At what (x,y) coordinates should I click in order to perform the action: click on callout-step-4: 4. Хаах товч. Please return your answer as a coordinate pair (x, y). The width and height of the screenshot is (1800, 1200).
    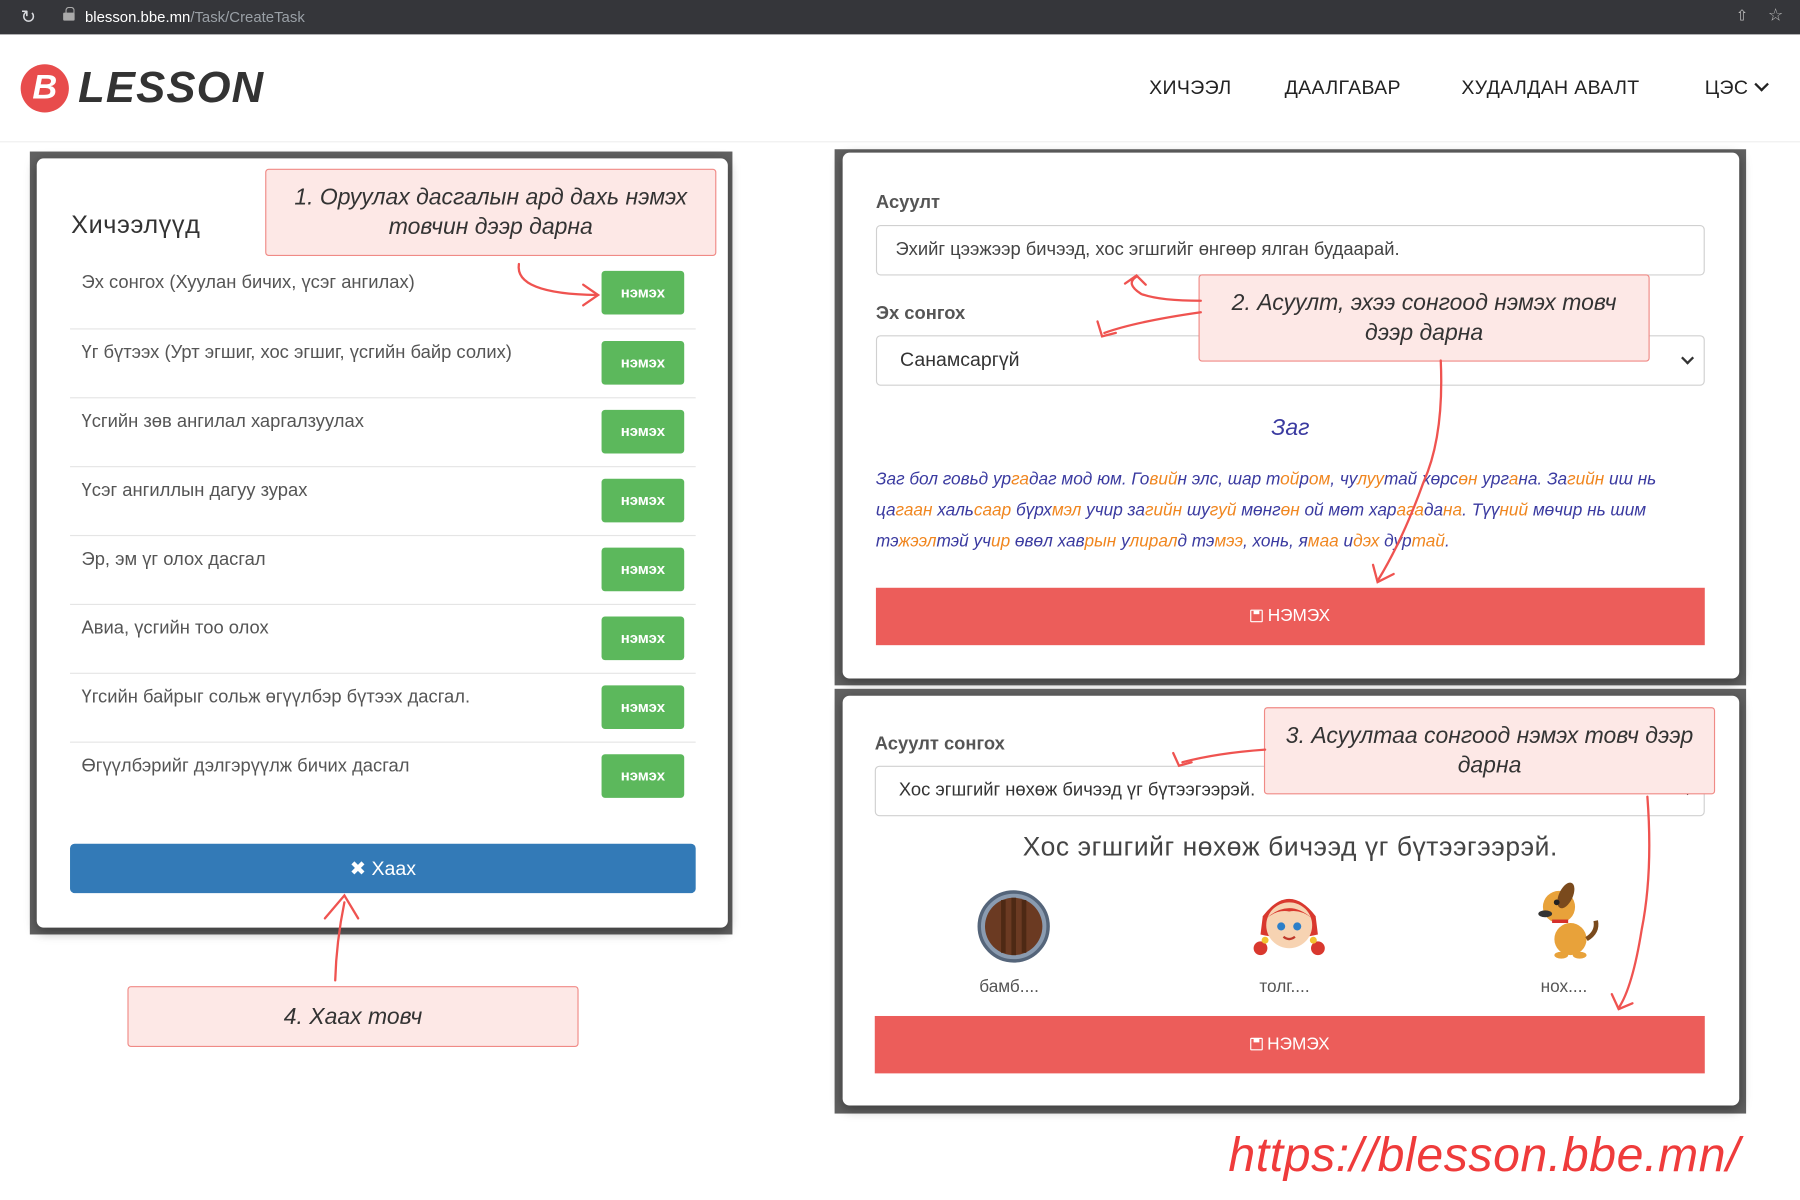
    Looking at the image, I should click on (353, 1016).